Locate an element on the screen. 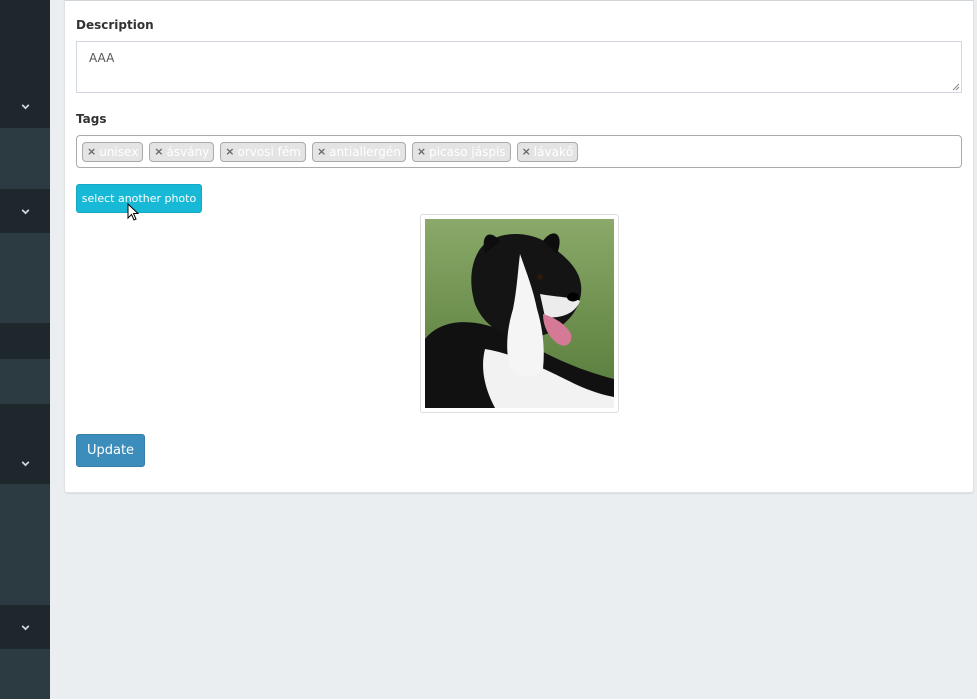 Image resolution: width=977 pixels, height=699 pixels. tag-chip: × ásvány is located at coordinates (182, 151).